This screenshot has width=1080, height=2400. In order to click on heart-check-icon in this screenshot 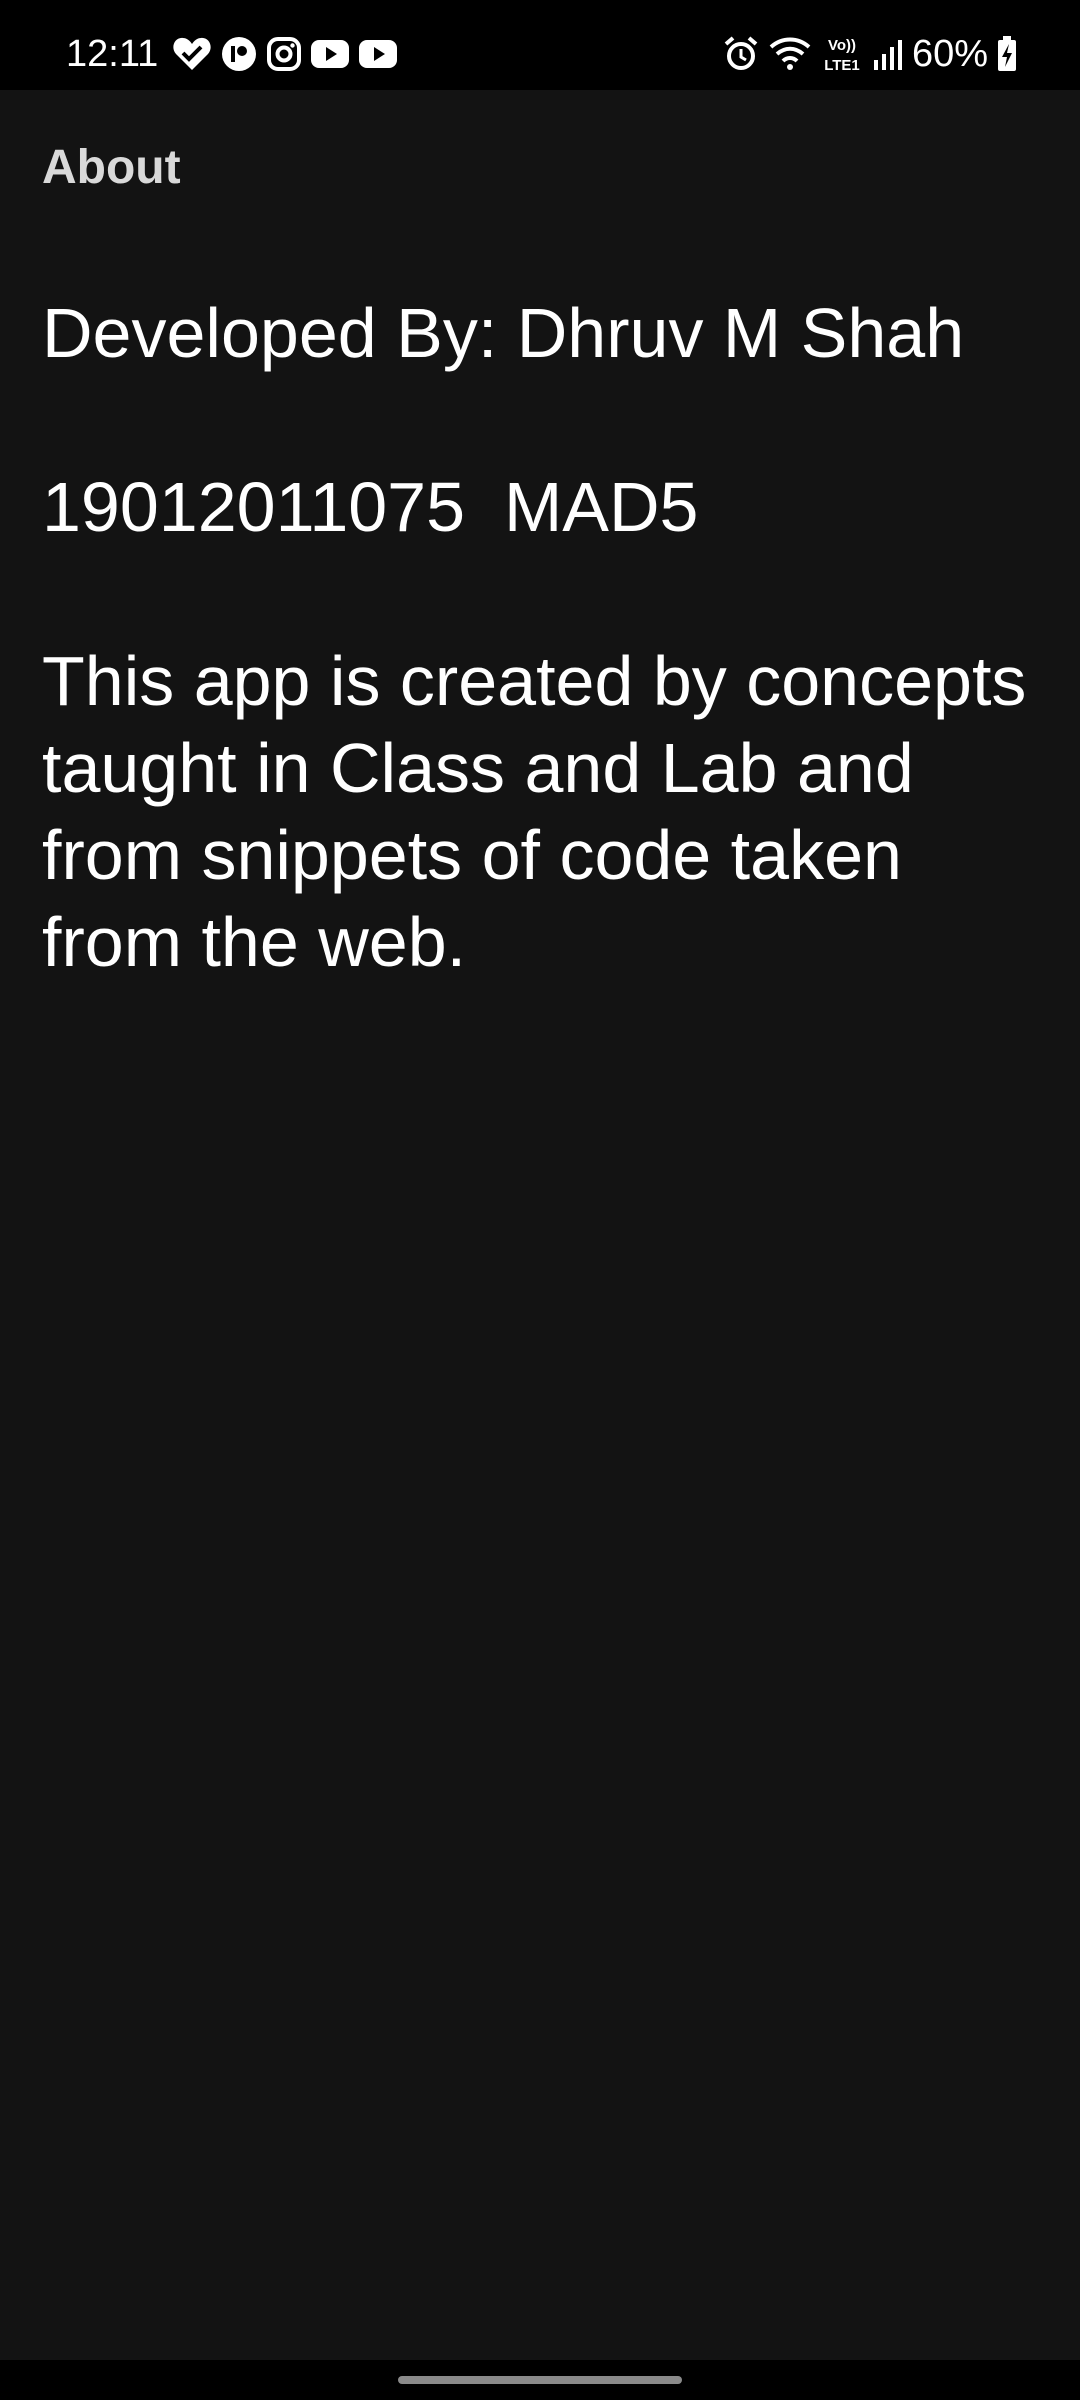, I will do `click(192, 54)`.